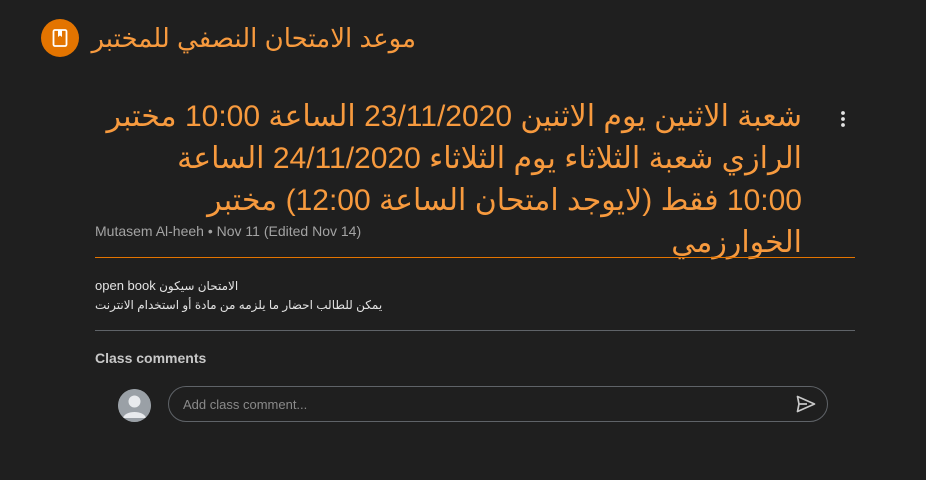 This screenshot has height=480, width=926. I want to click on post-meta: Mutasem Al-heeh • Nov 11 (Edited Nov 14), so click(228, 231).